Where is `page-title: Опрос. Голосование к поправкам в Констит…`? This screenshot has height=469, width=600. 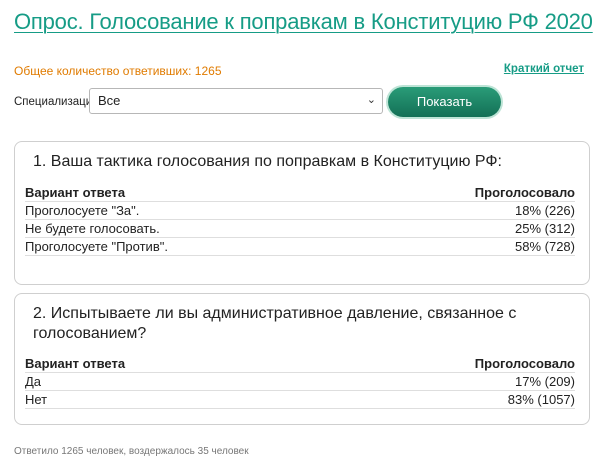
page-title: Опрос. Голосование к поправкам в Констит… is located at coordinates (303, 22).